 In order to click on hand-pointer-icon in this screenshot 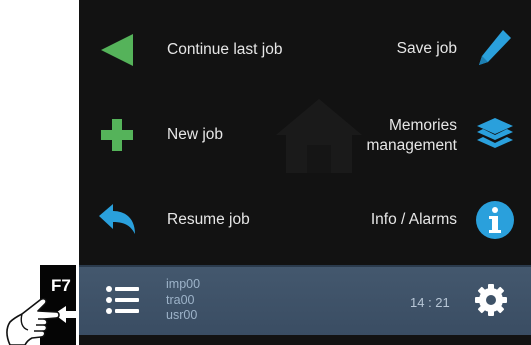, I will do `click(41, 321)`.